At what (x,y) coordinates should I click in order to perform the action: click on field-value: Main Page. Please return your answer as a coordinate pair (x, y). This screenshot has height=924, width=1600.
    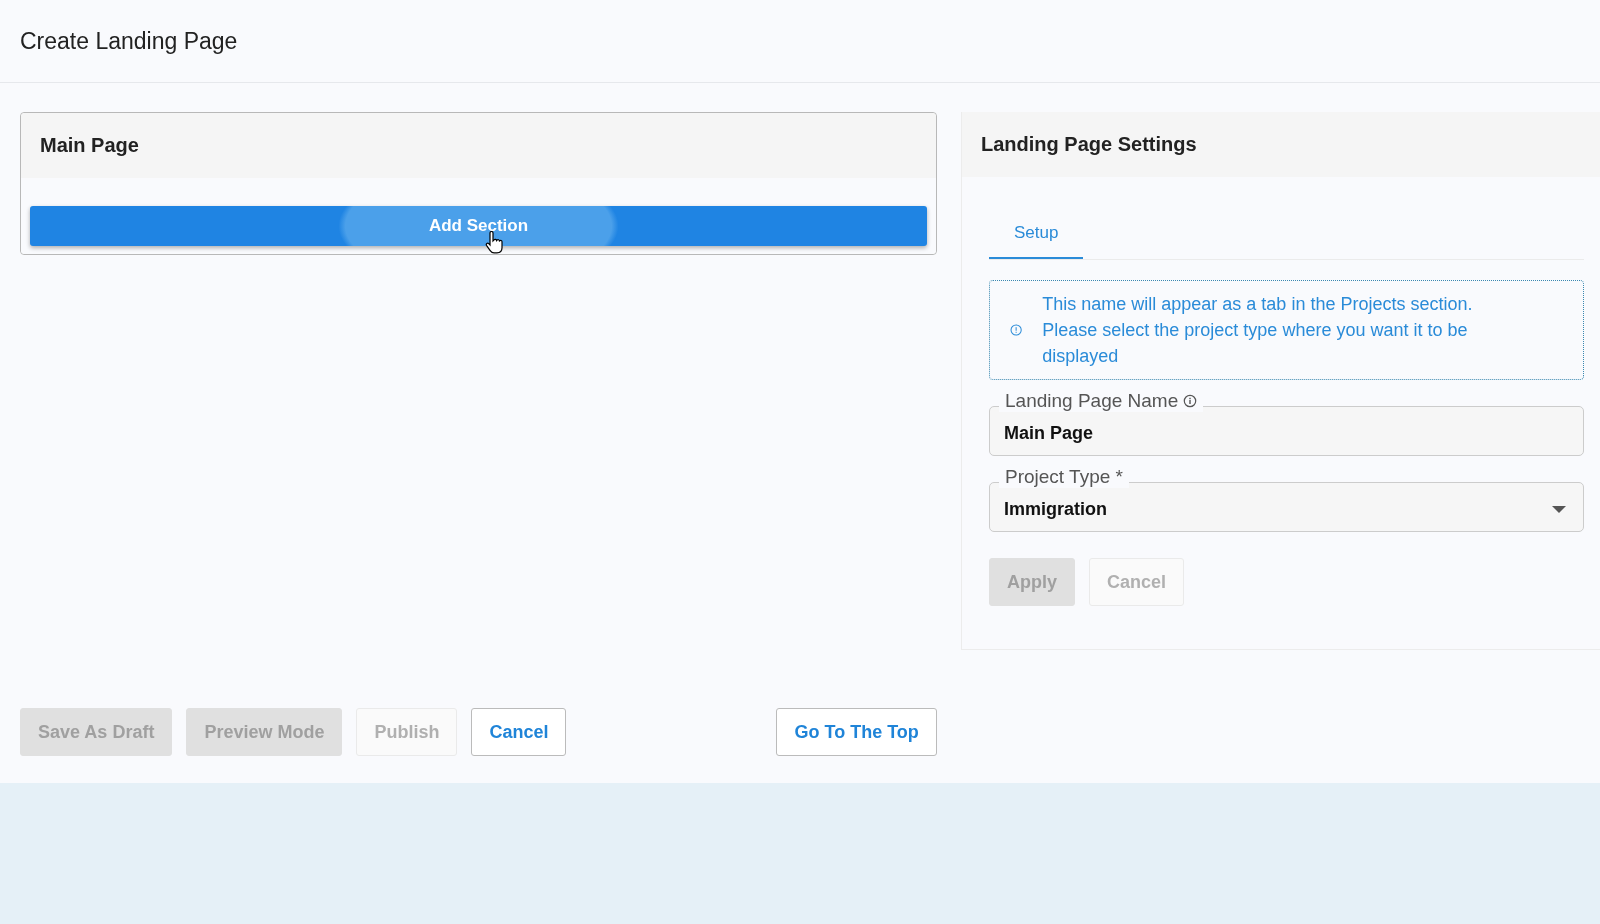
    Looking at the image, I should click on (1049, 433).